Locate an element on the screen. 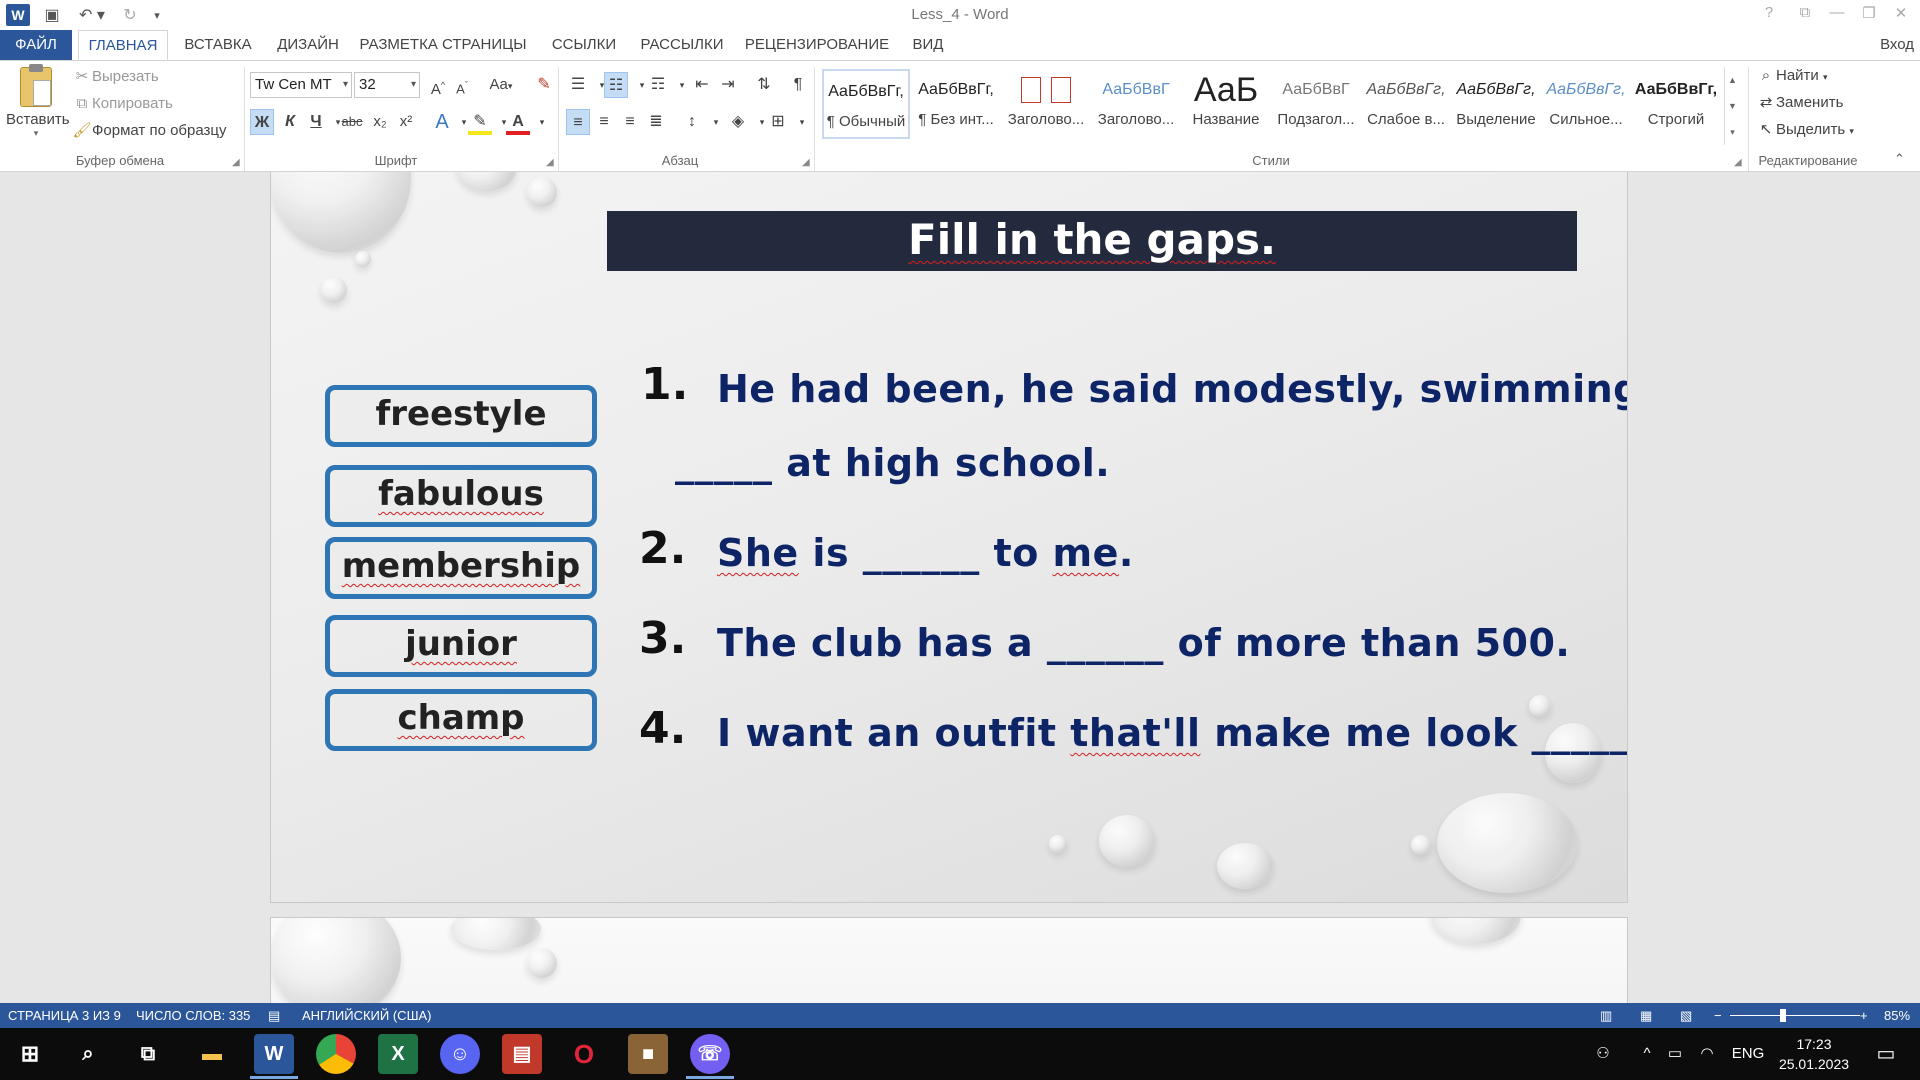  multilevel-list-icon: ☶ is located at coordinates (658, 85).